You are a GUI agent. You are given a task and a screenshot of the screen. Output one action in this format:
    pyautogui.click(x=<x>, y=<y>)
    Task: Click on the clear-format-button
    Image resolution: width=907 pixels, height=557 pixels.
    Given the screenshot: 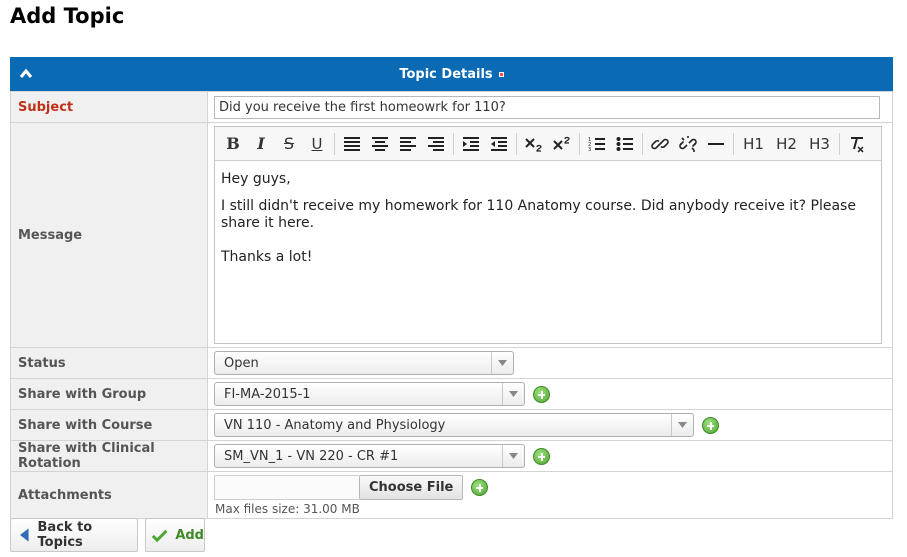 What is the action you would take?
    pyautogui.click(x=857, y=144)
    